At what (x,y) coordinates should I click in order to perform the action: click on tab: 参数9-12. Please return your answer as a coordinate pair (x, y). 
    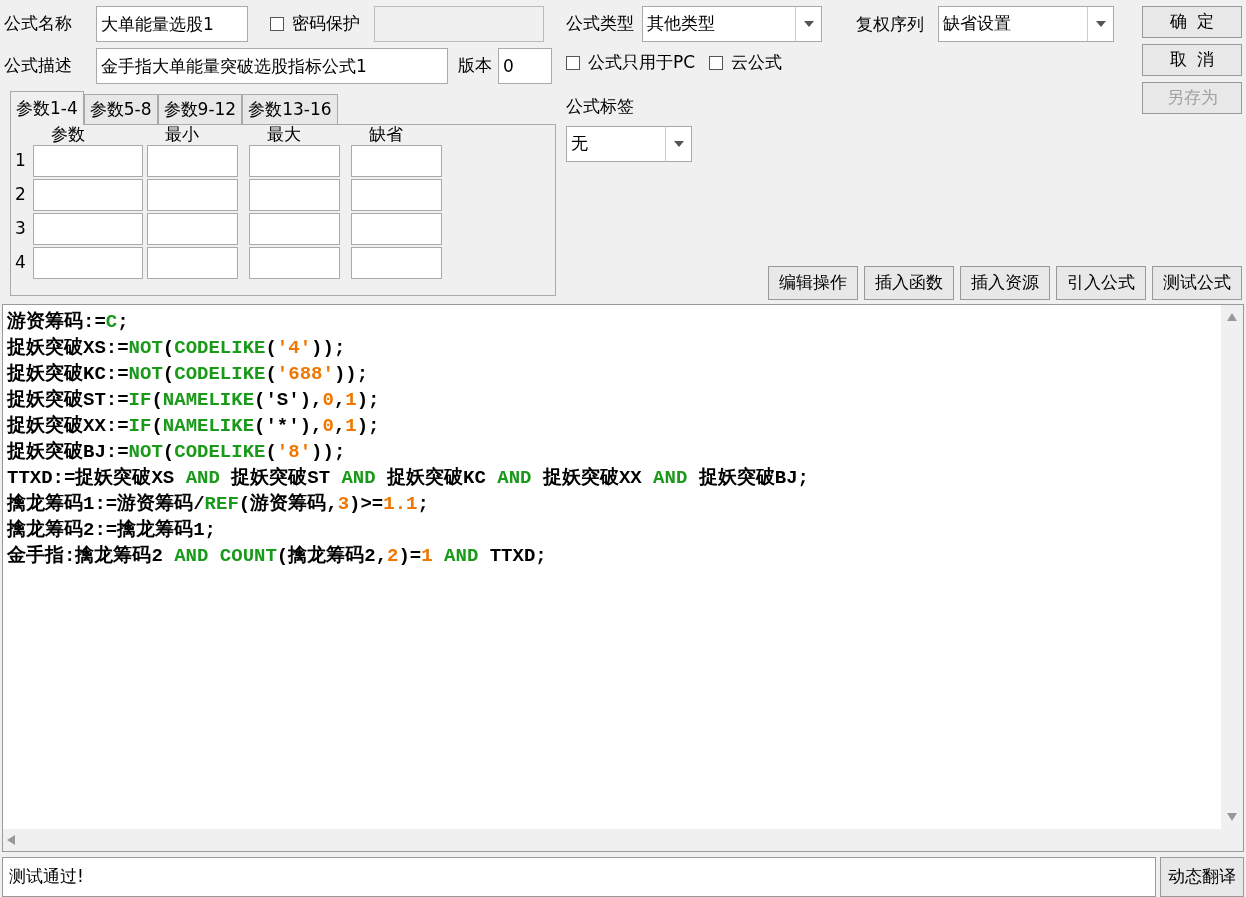
    Looking at the image, I should click on (200, 109).